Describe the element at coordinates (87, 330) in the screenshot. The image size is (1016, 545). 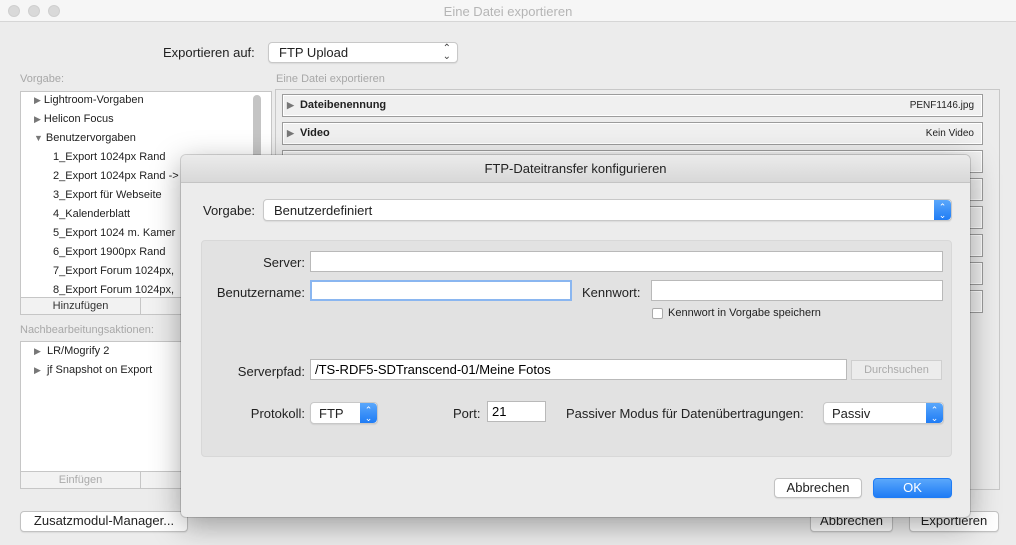
I see `post-actions-label: Nachbearbeitungsaktionen:` at that location.